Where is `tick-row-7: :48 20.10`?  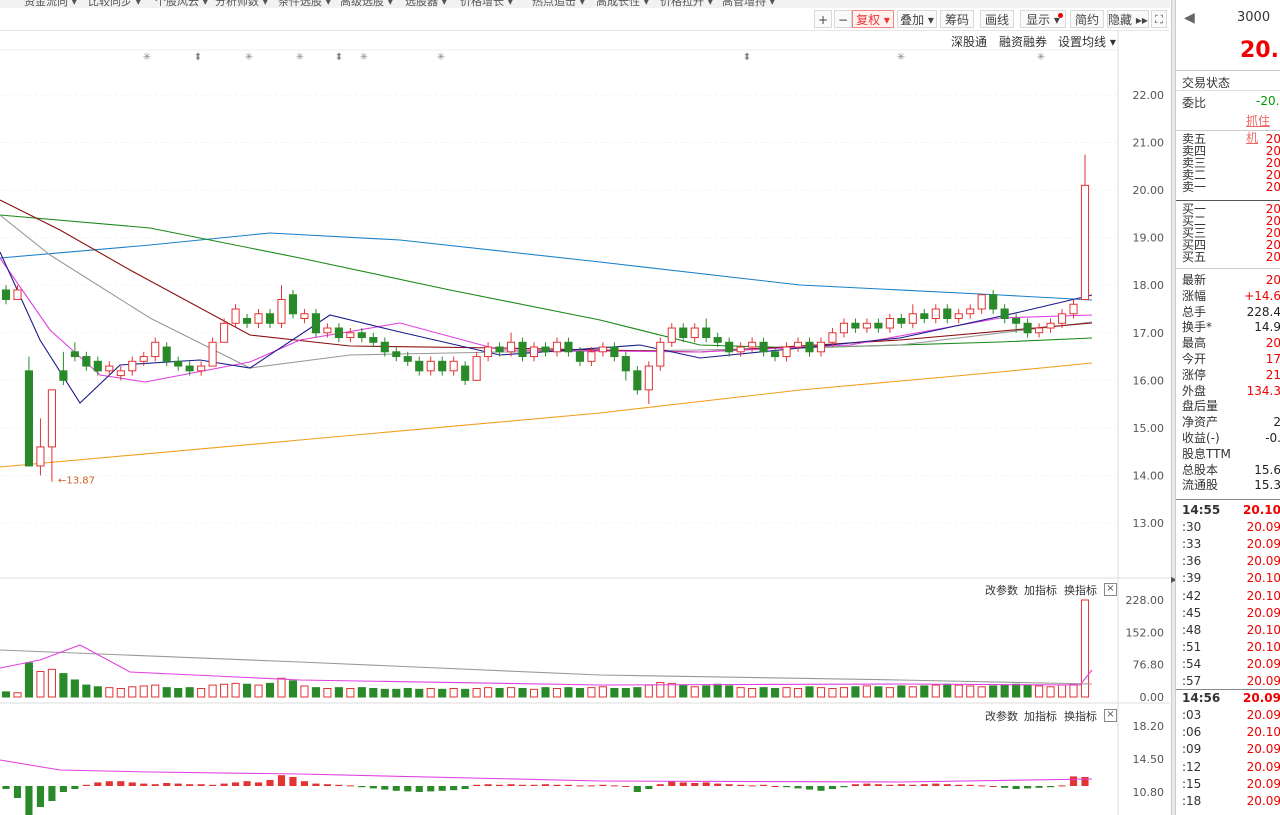 tick-row-7: :48 20.10 is located at coordinates (1228, 630).